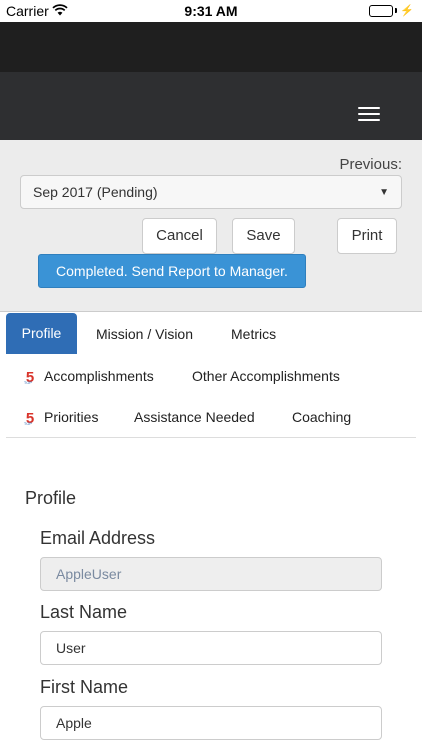 The image size is (422, 750). What do you see at coordinates (172, 271) in the screenshot?
I see `complete-send-report-button: Completed. Send Report to Manager.` at bounding box center [172, 271].